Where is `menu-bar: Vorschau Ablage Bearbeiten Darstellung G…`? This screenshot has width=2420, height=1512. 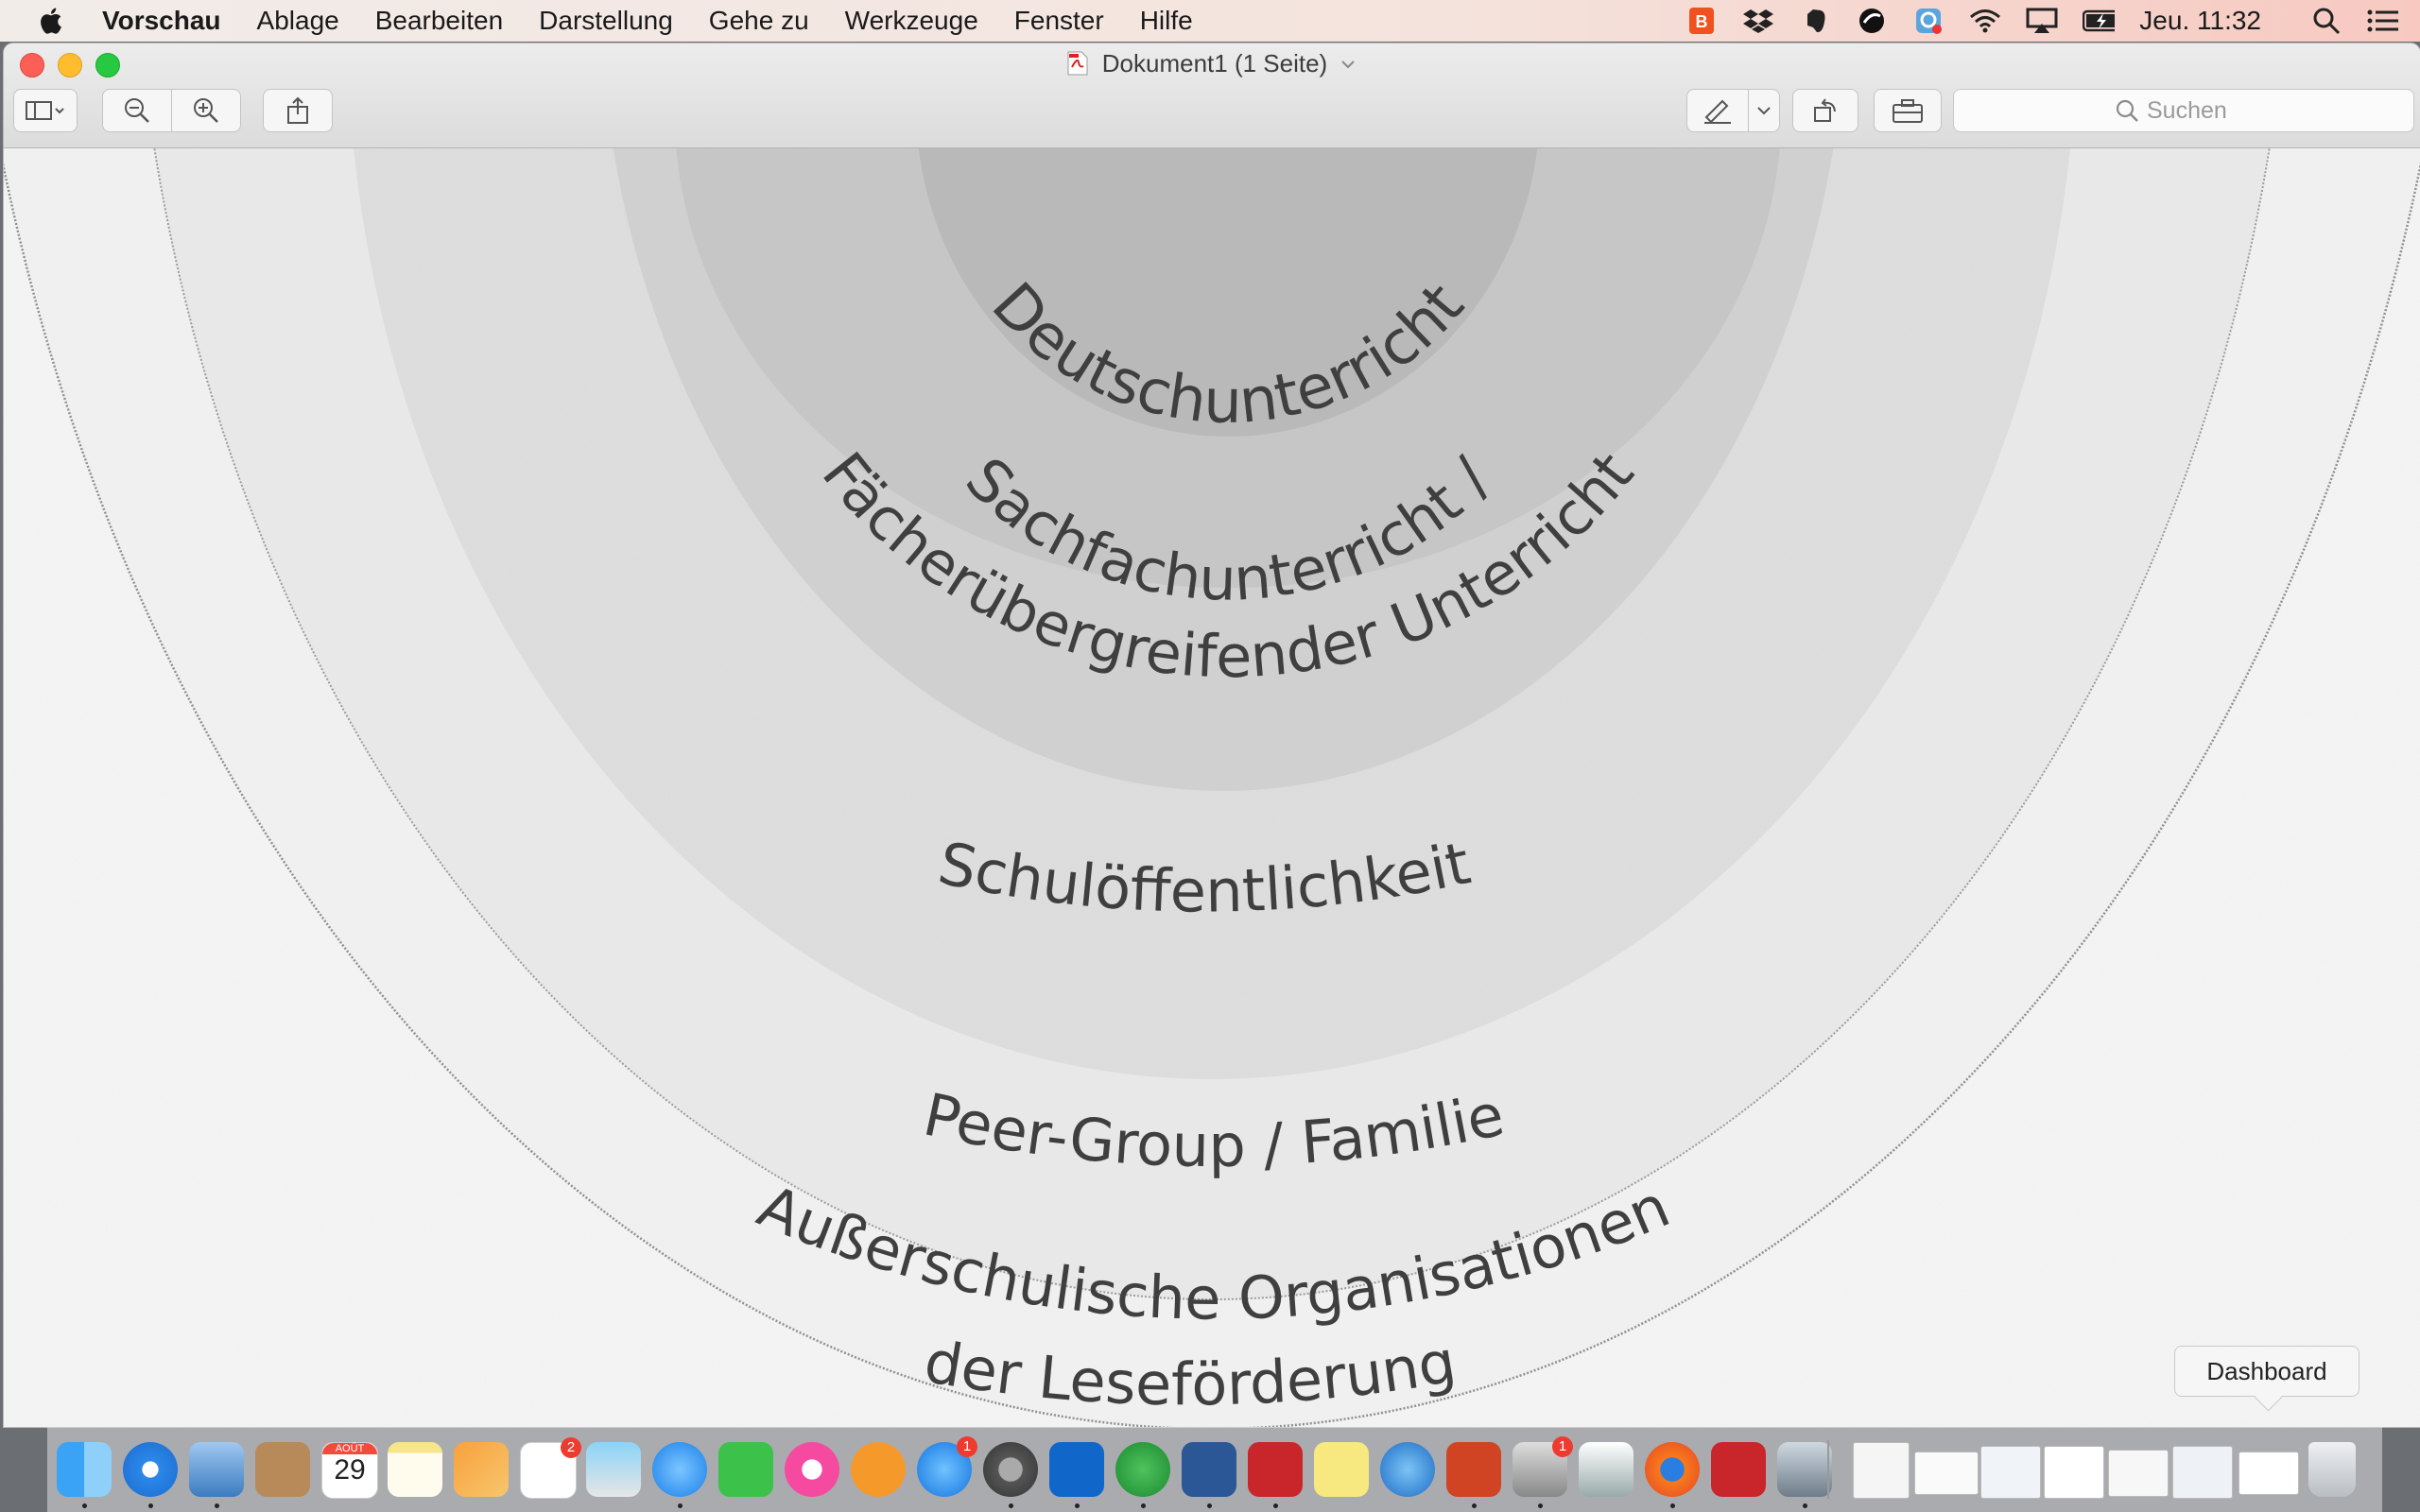 menu-bar: Vorschau Ablage Bearbeiten Darstellung G… is located at coordinates (1210, 21).